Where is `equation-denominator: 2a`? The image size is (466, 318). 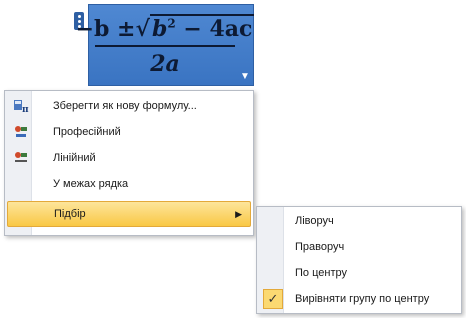 equation-denominator: 2a is located at coordinates (165, 63).